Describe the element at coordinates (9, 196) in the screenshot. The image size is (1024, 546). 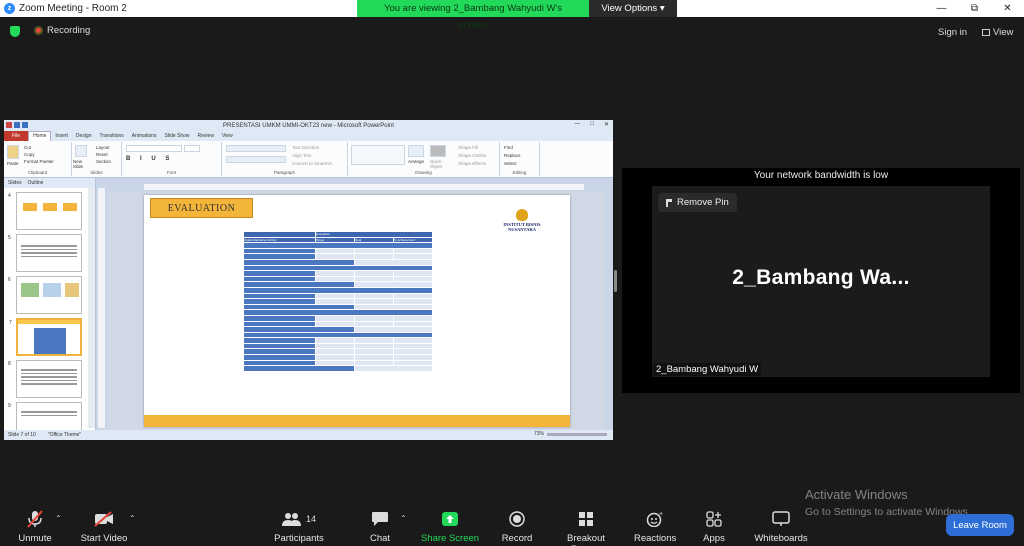
I see `thumbnail-number: 4` at that location.